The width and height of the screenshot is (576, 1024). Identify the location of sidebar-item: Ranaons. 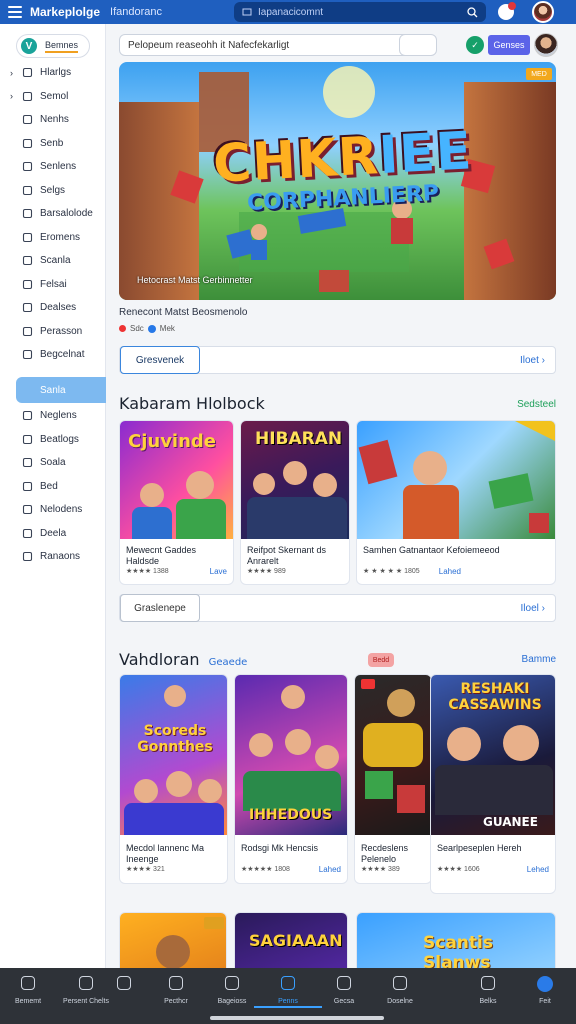
(53, 557).